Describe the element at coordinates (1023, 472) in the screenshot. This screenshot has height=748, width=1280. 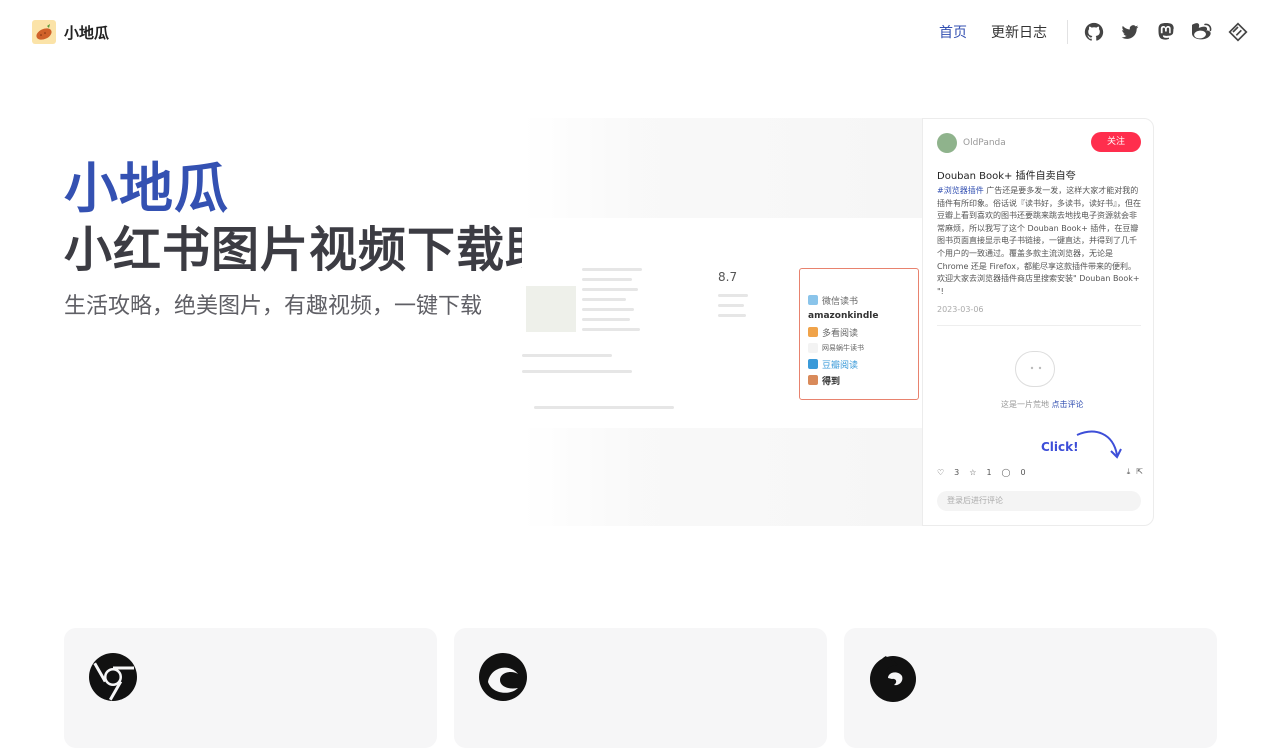
I see `comment-count: 0` at that location.